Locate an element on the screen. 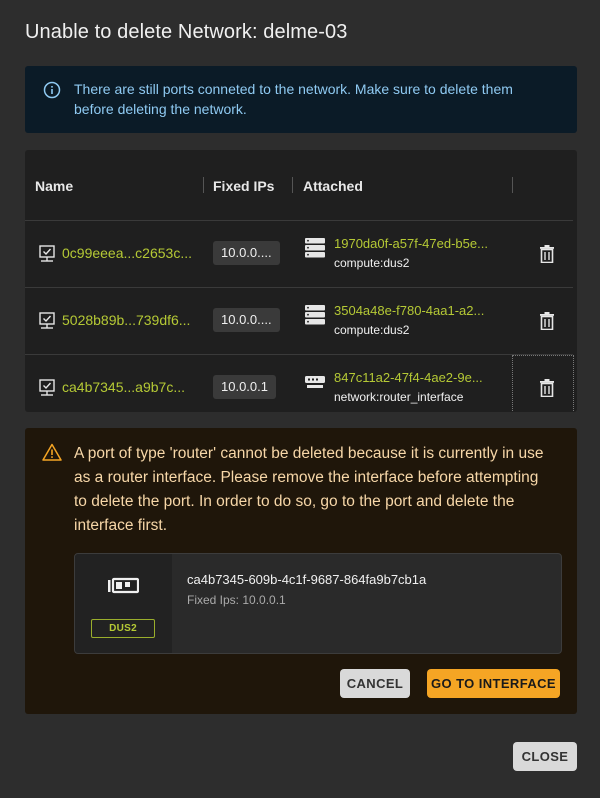 This screenshot has width=600, height=798. attached-owner: network:router_interface is located at coordinates (399, 397).